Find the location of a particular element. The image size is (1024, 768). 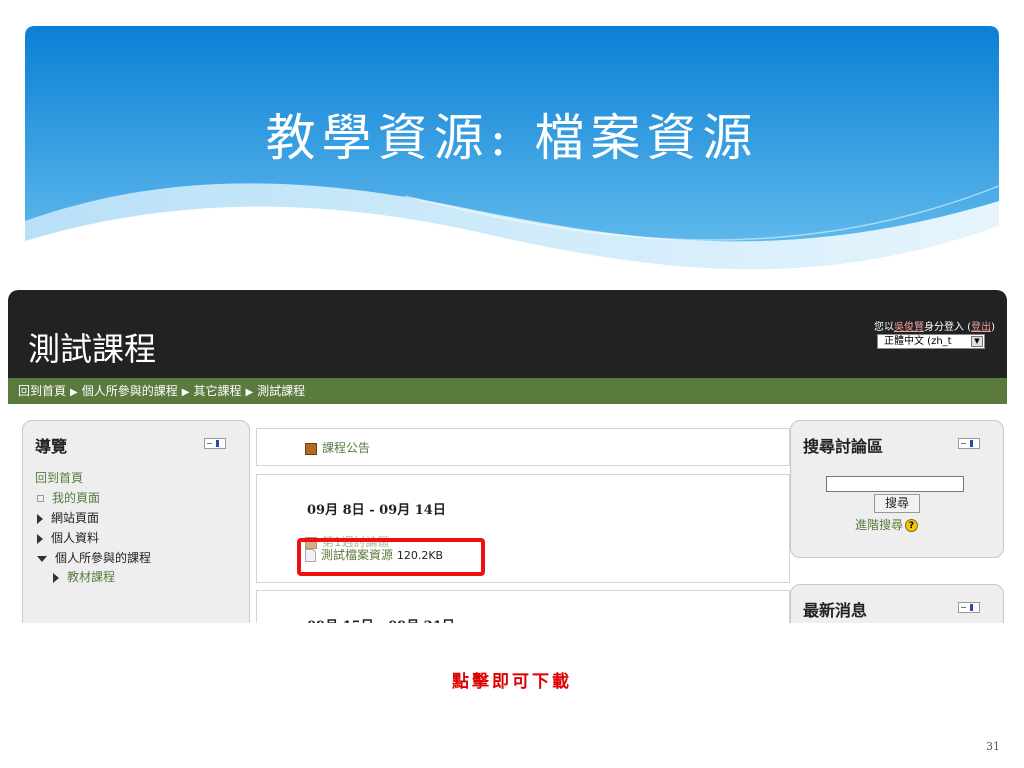

navigation-block-title: 導覽 is located at coordinates (51, 446).